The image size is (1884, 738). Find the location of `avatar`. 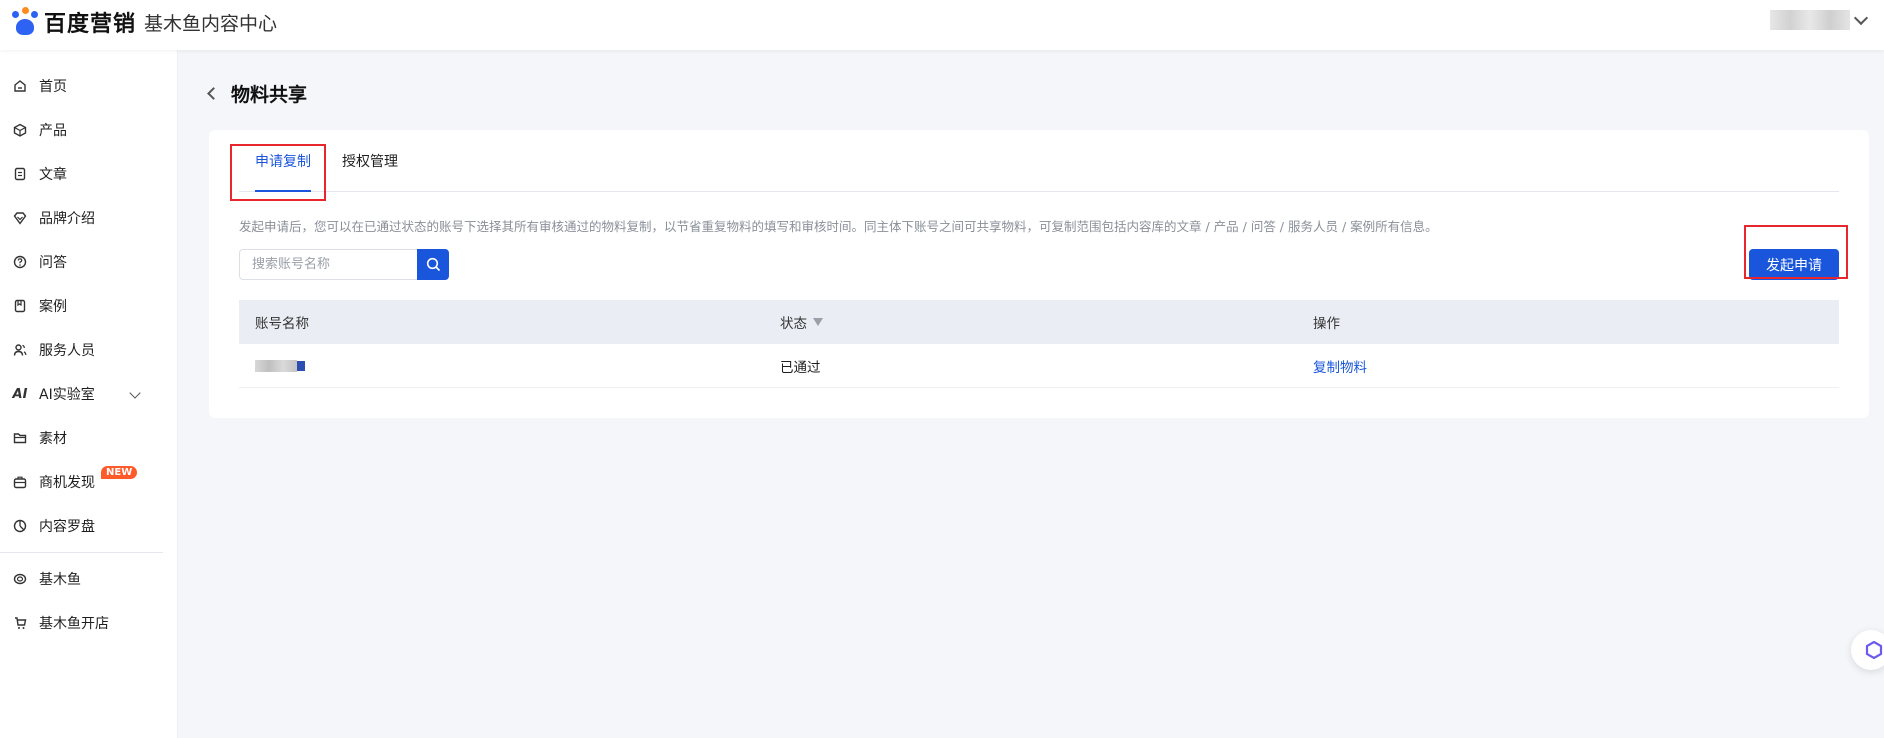

avatar is located at coordinates (1810, 20).